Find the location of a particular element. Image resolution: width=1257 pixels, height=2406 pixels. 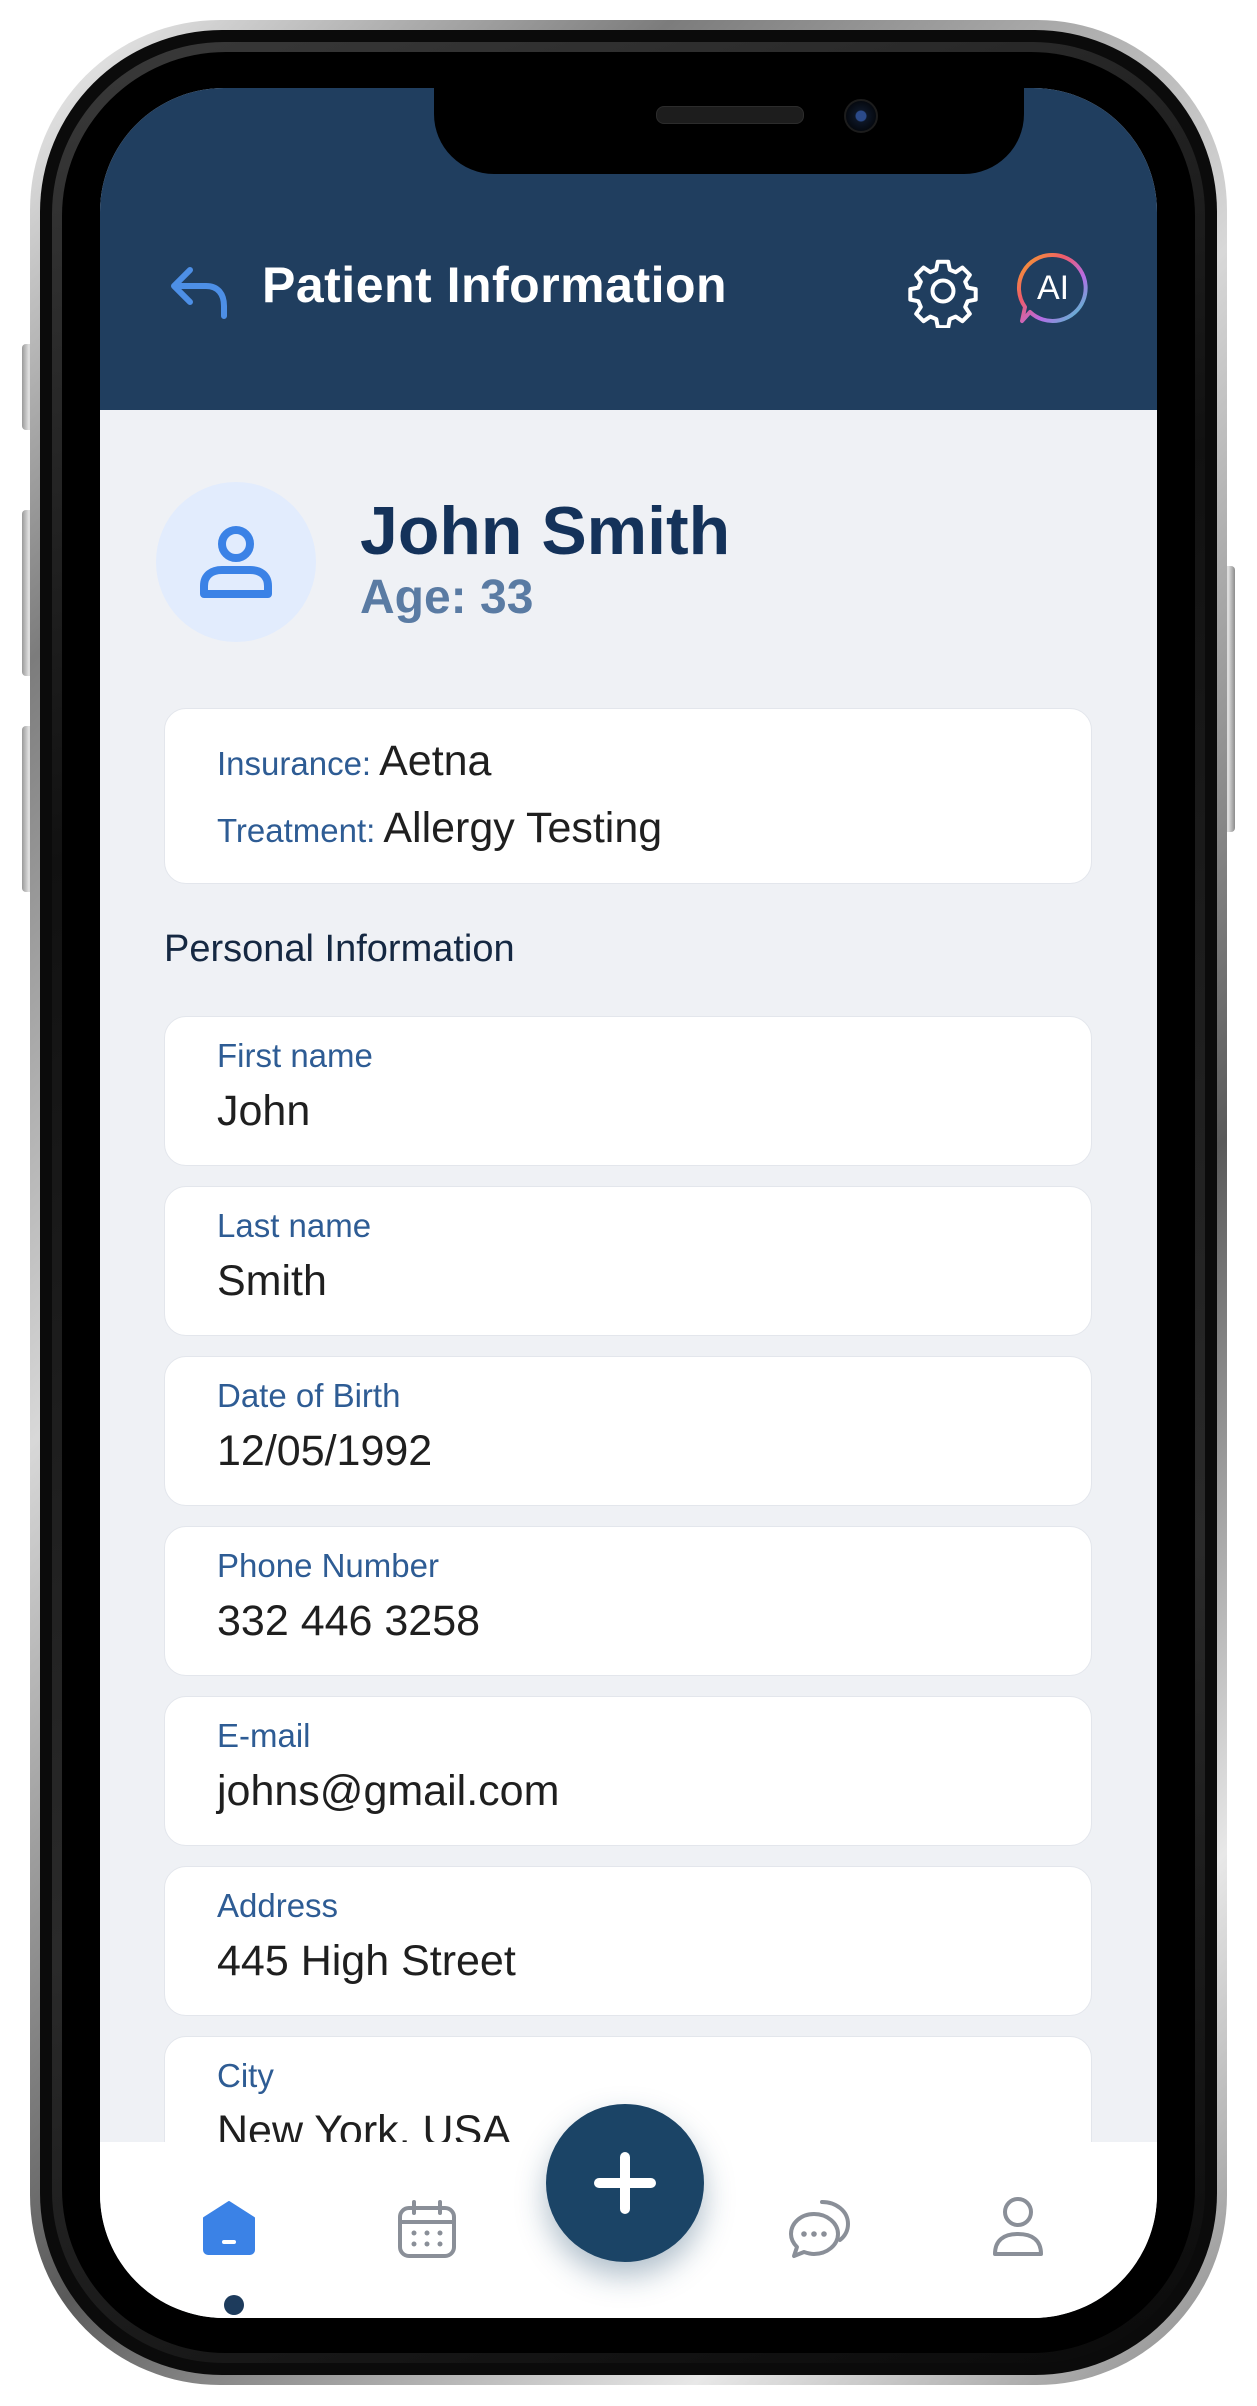

insurance-row: Insurance: Aetna is located at coordinates (354, 761).